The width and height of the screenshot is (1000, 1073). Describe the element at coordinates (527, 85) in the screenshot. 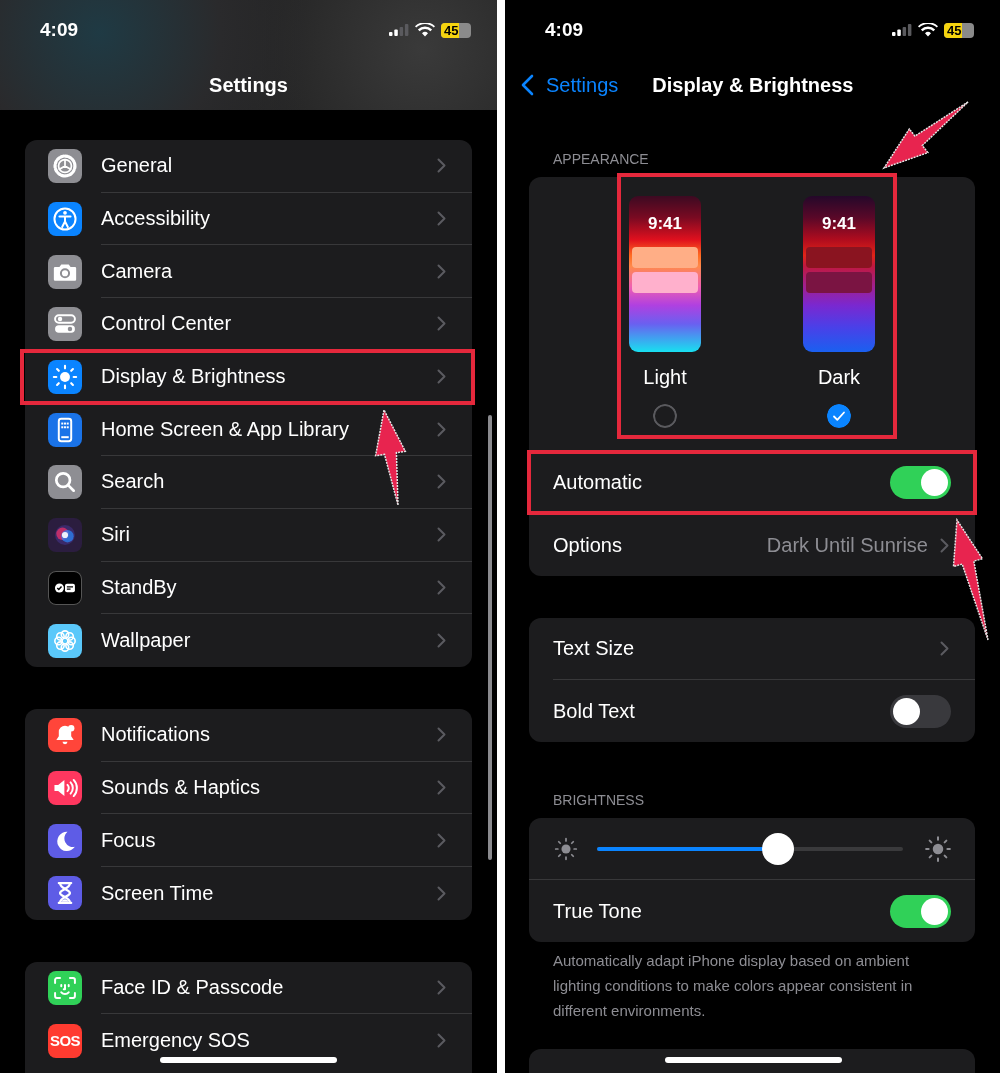

I see `back-icon` at that location.